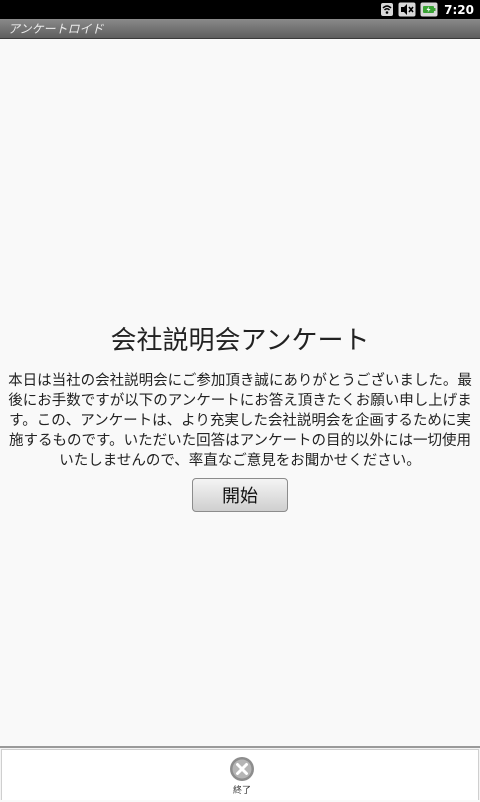  Describe the element at coordinates (240, 9) in the screenshot. I see `status-bar: 7:20` at that location.